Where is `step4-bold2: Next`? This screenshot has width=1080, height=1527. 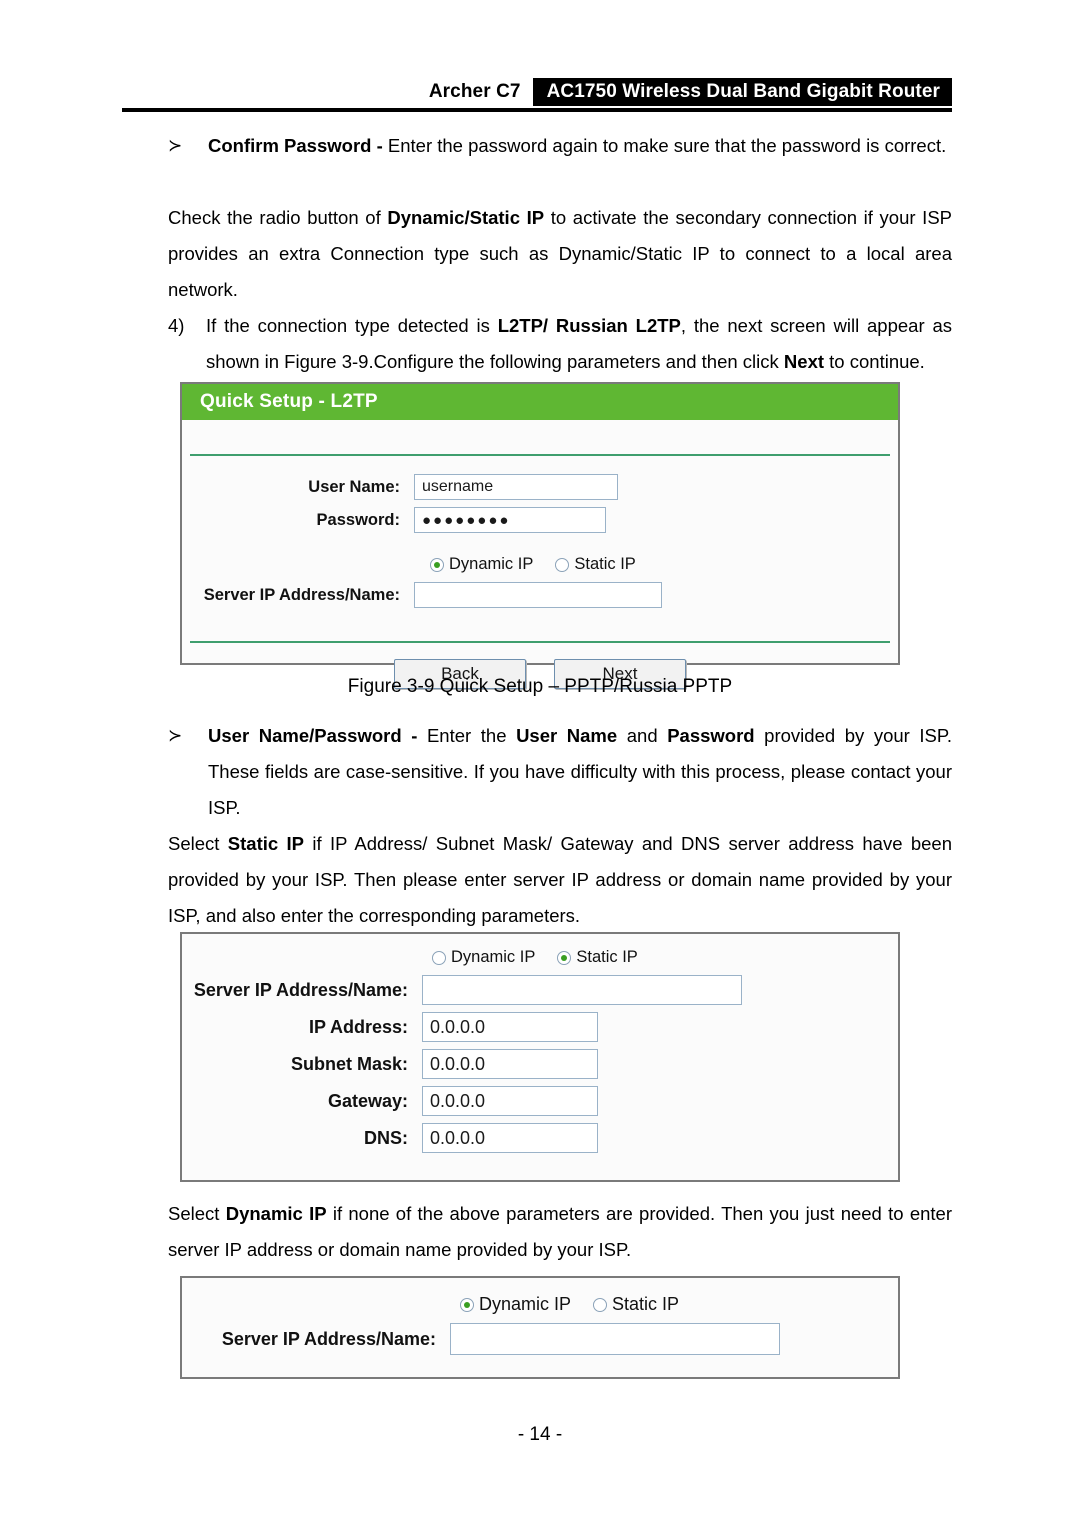
step4-bold2: Next is located at coordinates (804, 361).